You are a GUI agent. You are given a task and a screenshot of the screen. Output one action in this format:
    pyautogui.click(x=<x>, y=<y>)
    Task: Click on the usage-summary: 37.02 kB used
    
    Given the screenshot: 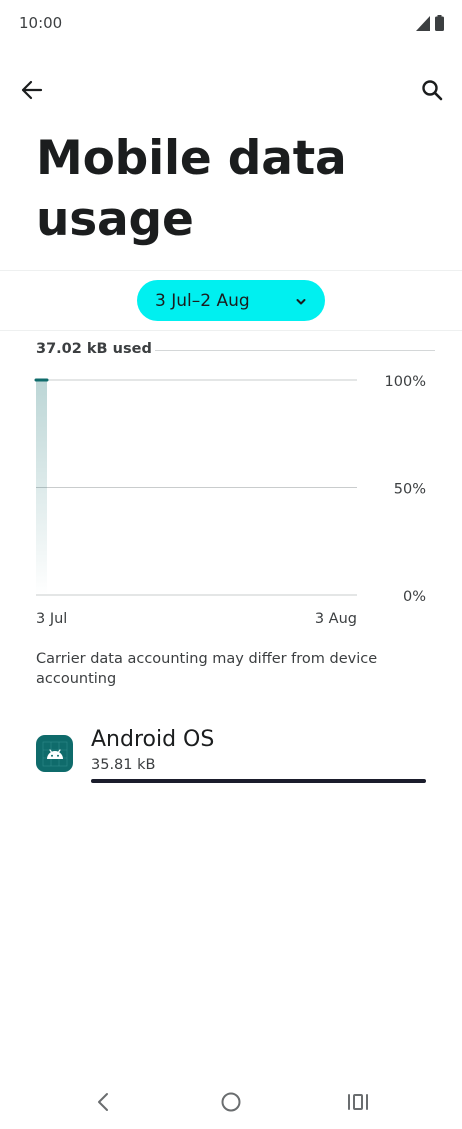 What is the action you would take?
    pyautogui.click(x=94, y=349)
    